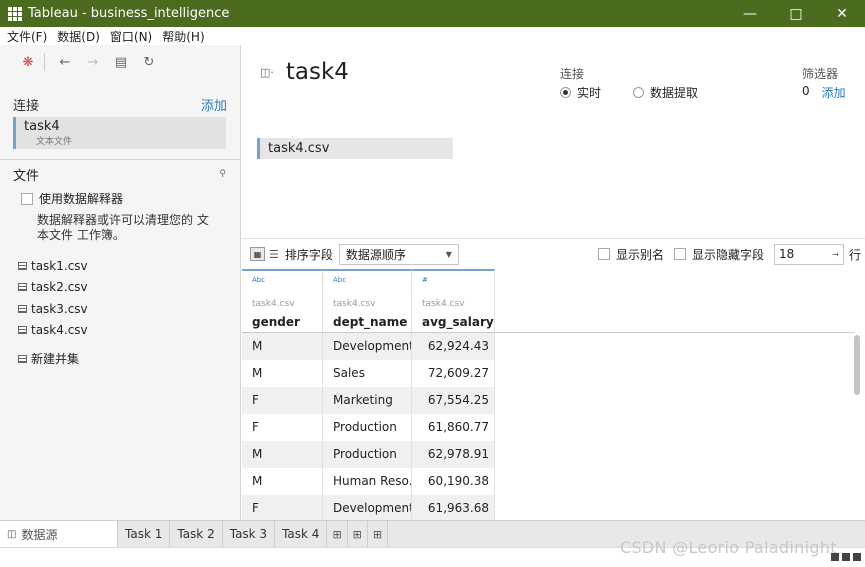  Describe the element at coordinates (119, 133) in the screenshot. I see `connection-item: task4 文本文件` at that location.